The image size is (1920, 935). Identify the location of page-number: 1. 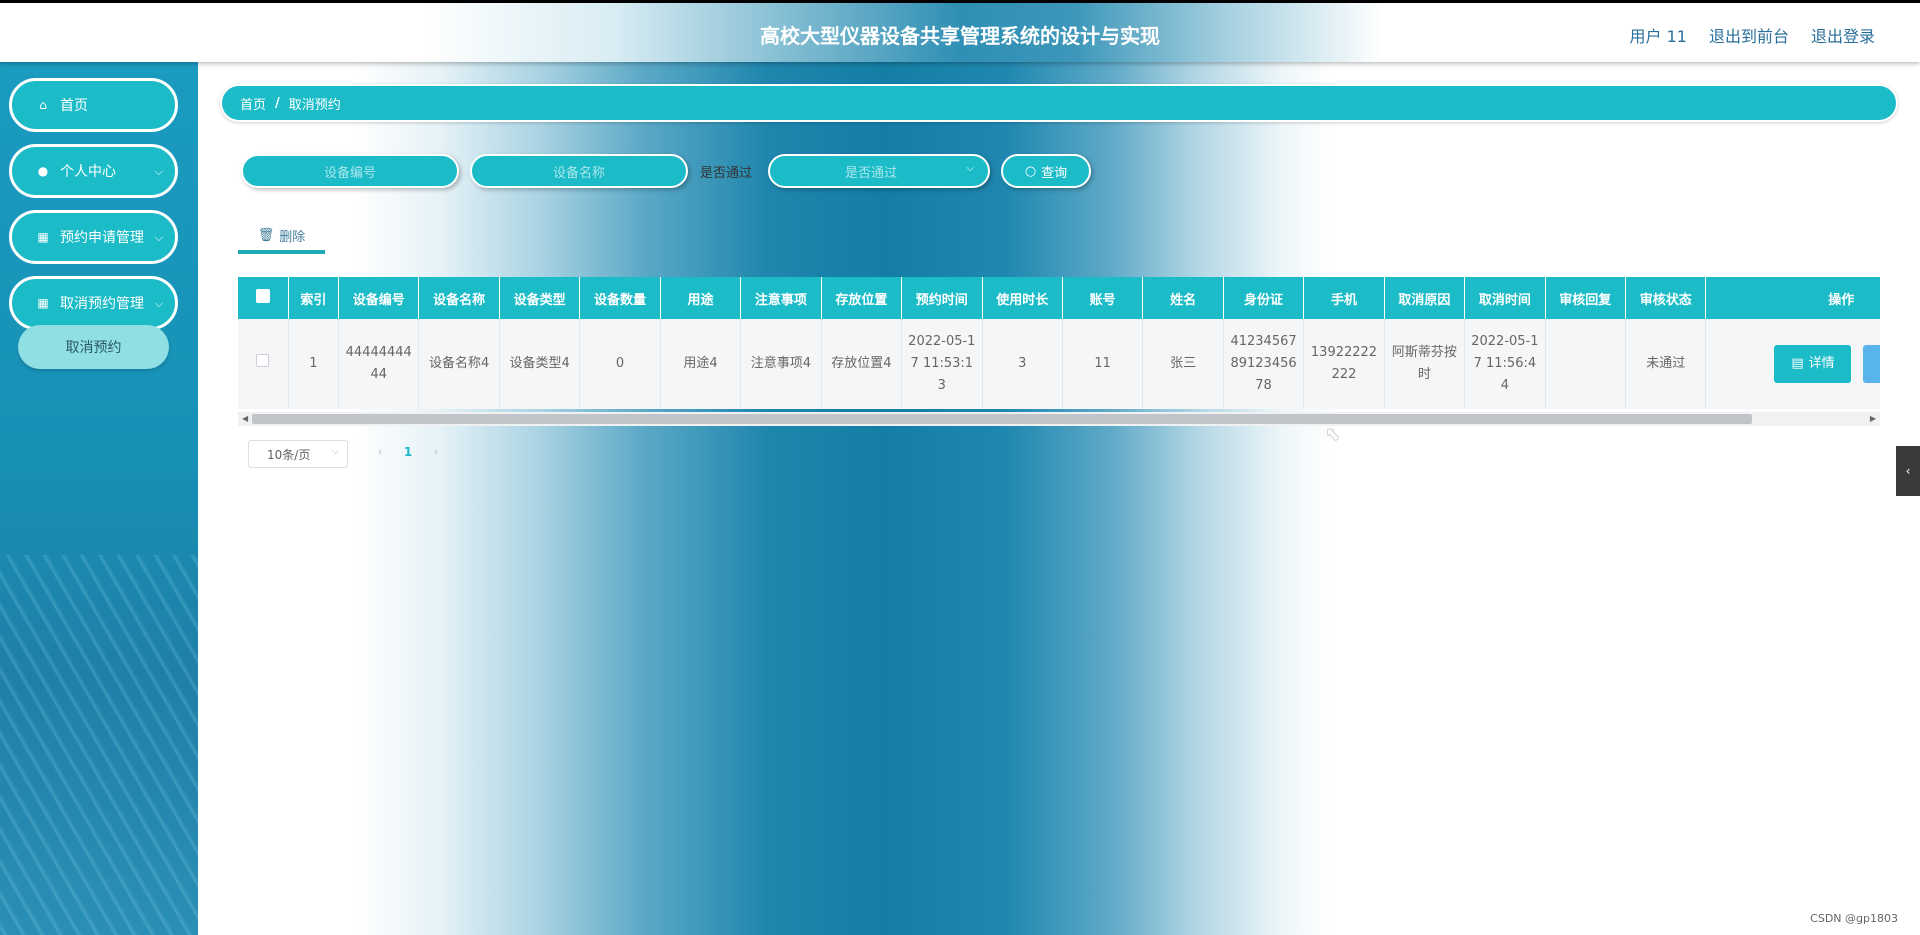
(408, 452).